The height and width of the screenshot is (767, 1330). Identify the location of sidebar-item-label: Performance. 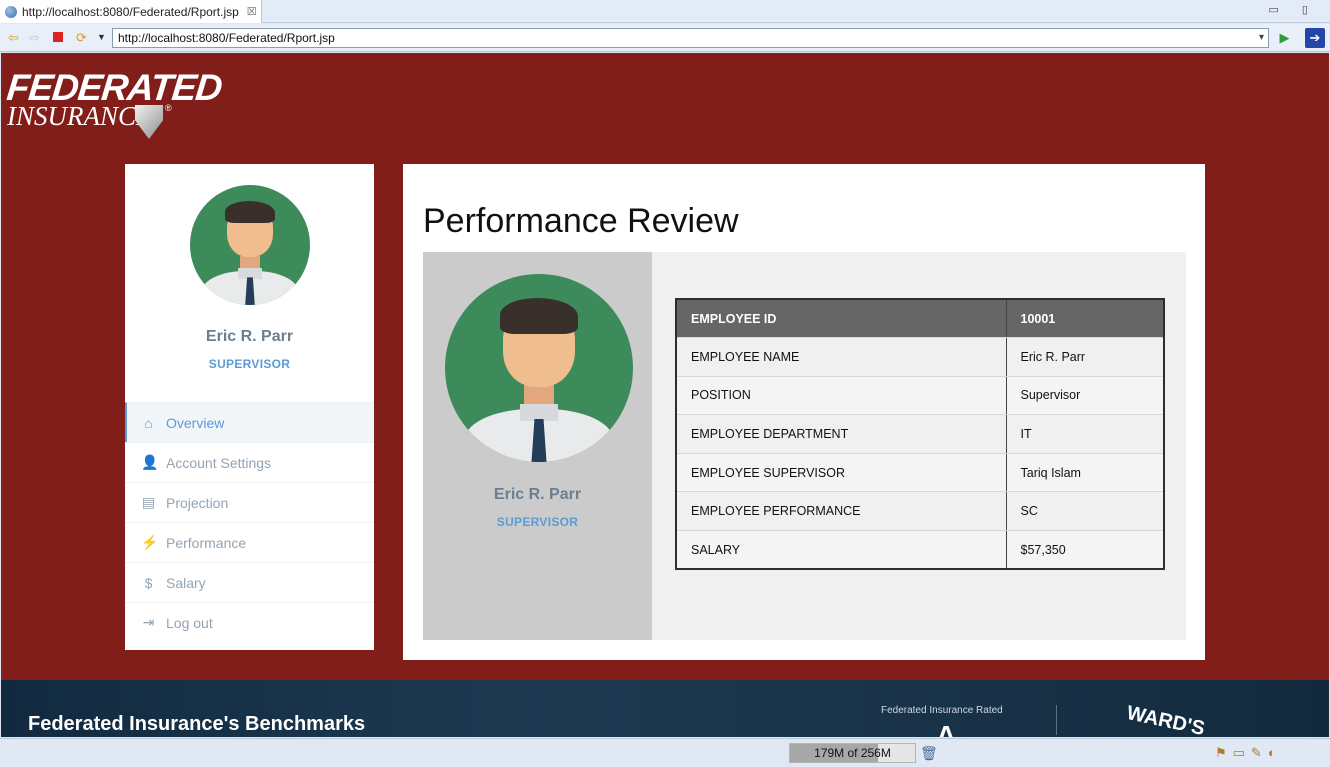
(206, 542).